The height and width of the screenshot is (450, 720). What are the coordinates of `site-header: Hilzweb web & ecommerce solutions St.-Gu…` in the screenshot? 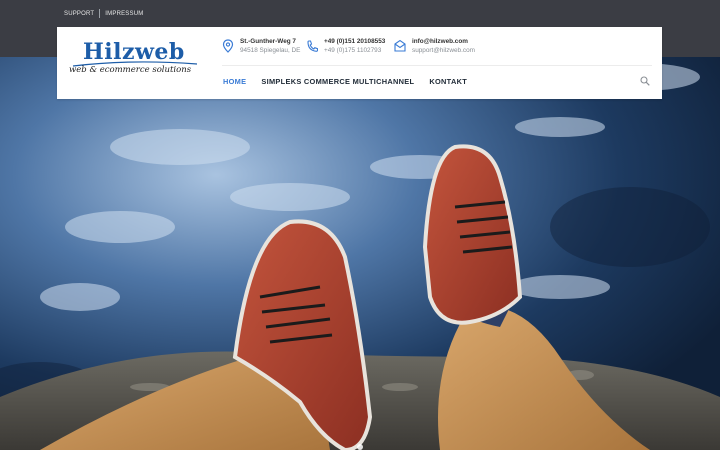 It's located at (359, 63).